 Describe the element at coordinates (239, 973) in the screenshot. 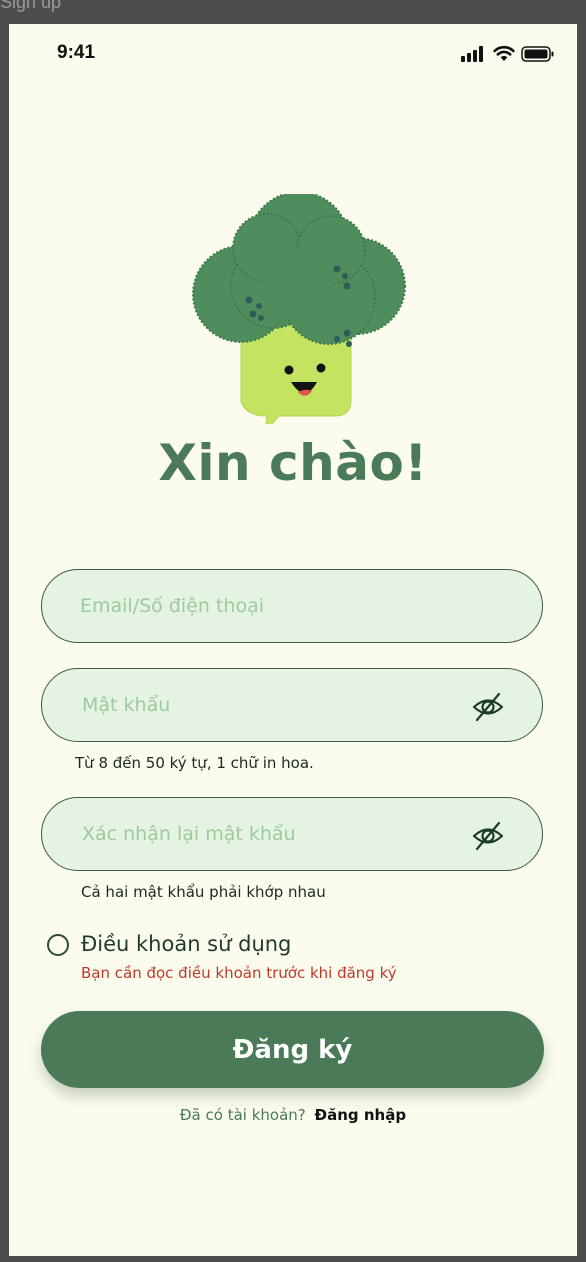

I see `terms-error-text: Bạn cần đọc điều khoản trước khi đăng ký` at that location.